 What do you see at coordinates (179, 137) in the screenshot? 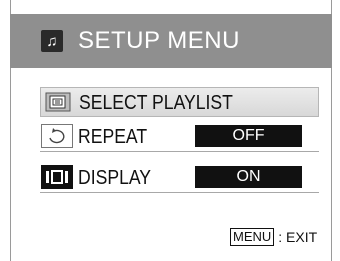
I see `menu-item-repeat: REPEAT OFF` at bounding box center [179, 137].